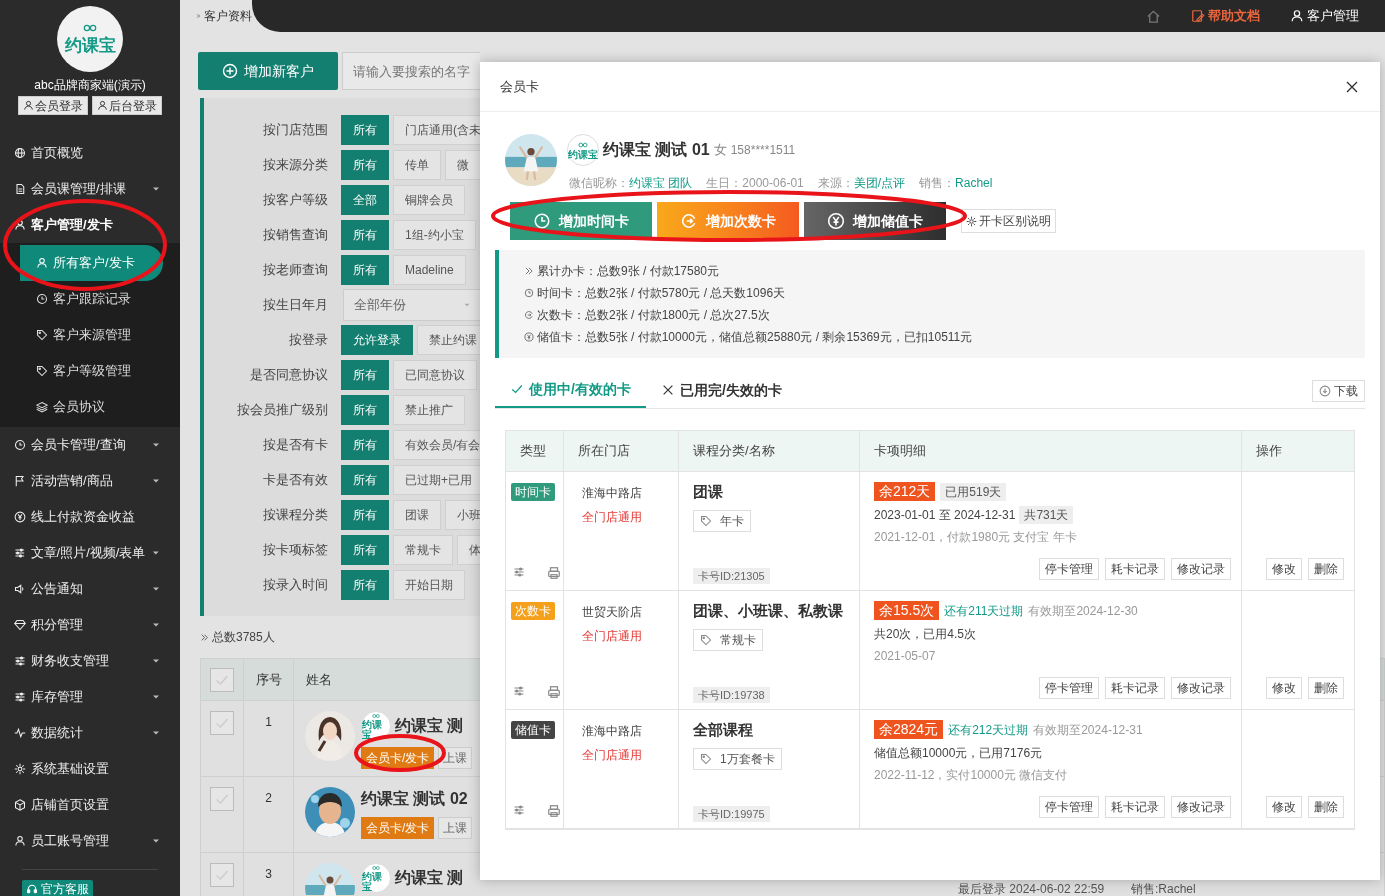 The width and height of the screenshot is (1385, 896). What do you see at coordinates (90, 697) in the screenshot?
I see `menu-item: 库存管理` at bounding box center [90, 697].